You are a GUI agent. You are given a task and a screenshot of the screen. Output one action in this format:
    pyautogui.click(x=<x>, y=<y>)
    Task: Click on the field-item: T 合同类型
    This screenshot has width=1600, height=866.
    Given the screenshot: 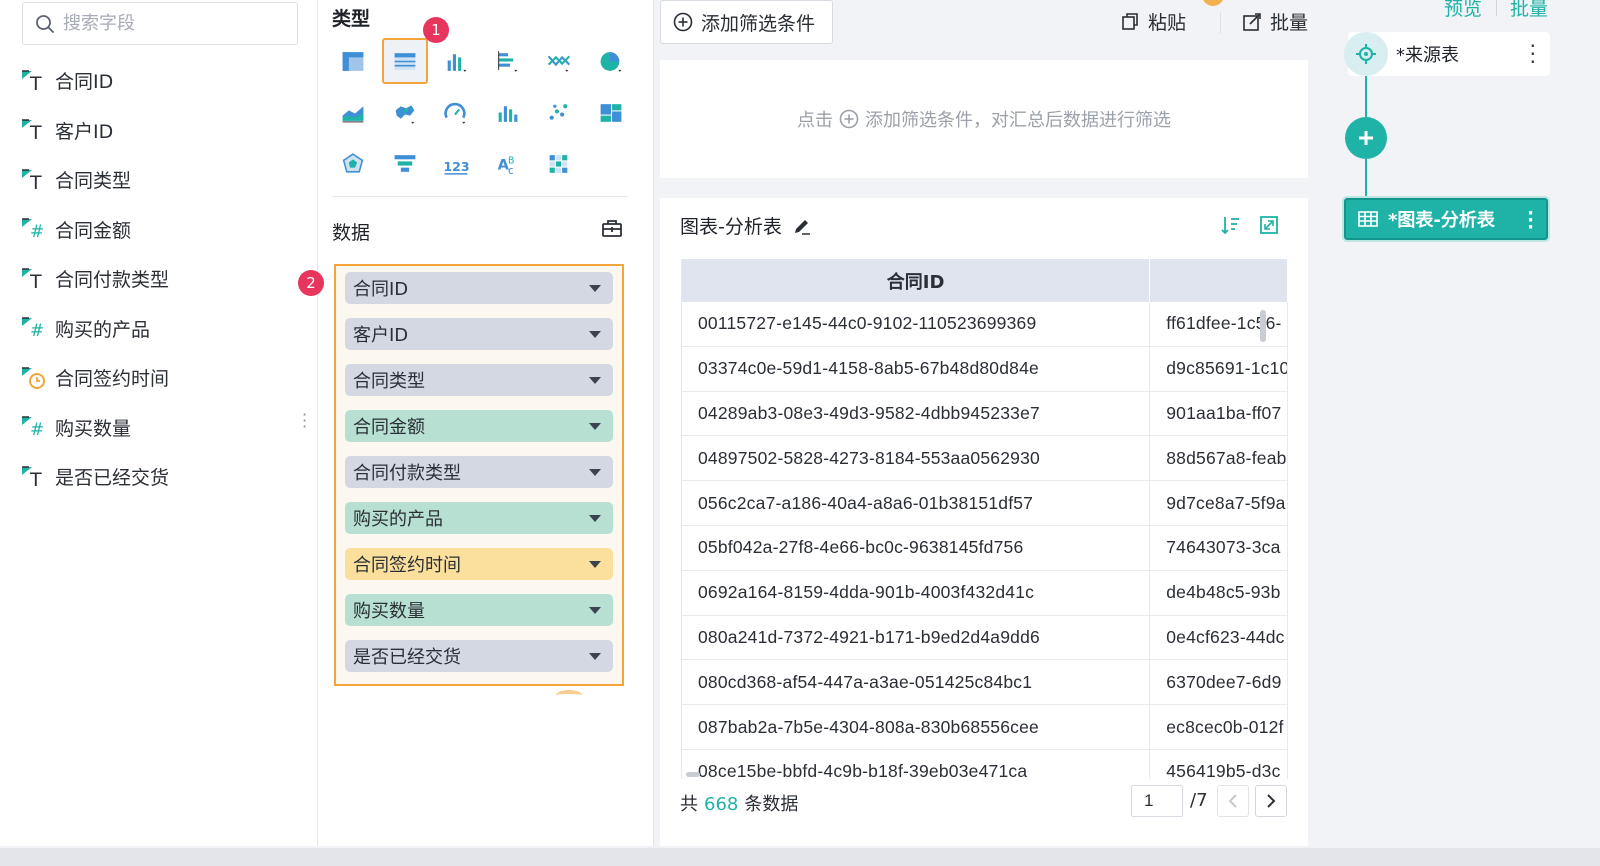 What is the action you would take?
    pyautogui.click(x=94, y=180)
    